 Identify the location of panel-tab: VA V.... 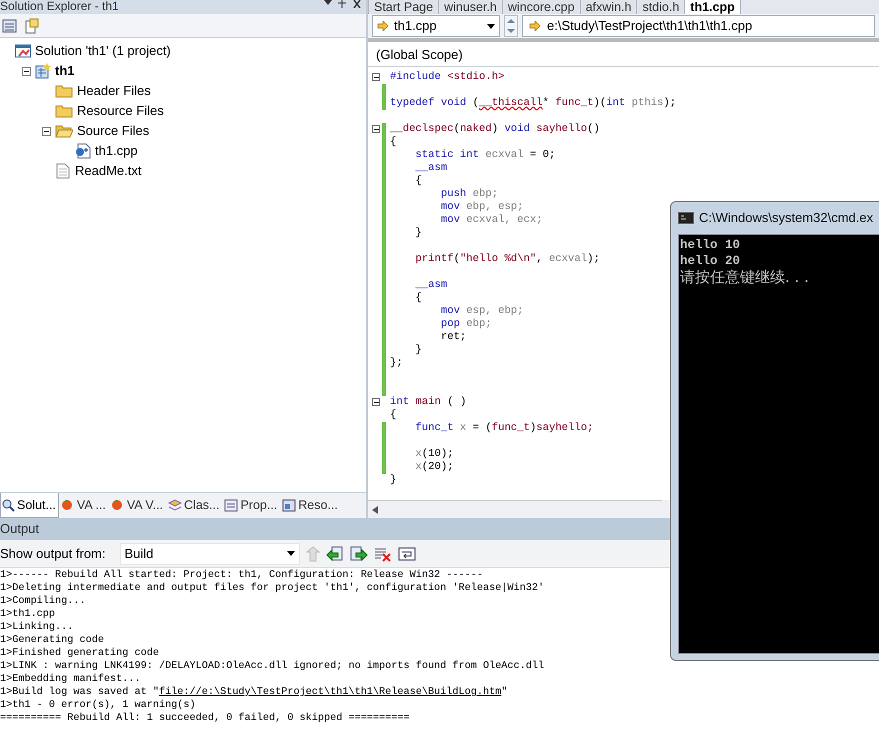
(137, 505).